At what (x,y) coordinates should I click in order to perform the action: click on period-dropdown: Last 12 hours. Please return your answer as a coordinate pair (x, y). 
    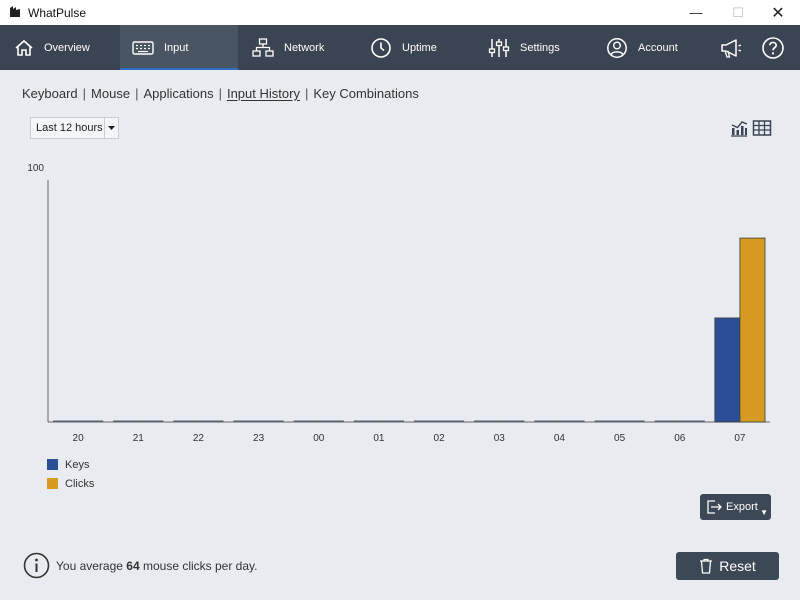
    Looking at the image, I should click on (74, 128).